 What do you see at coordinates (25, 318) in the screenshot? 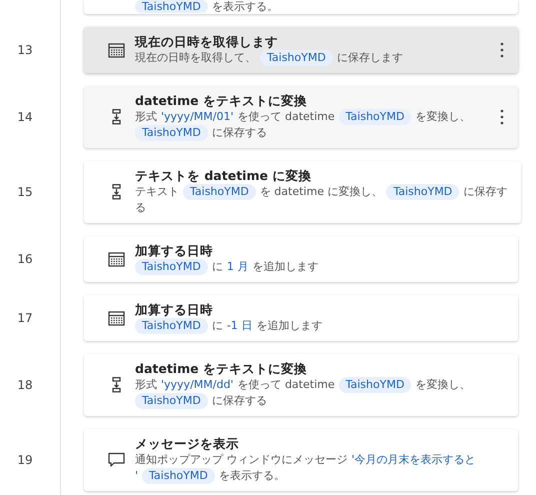
I see `line-number: 17` at bounding box center [25, 318].